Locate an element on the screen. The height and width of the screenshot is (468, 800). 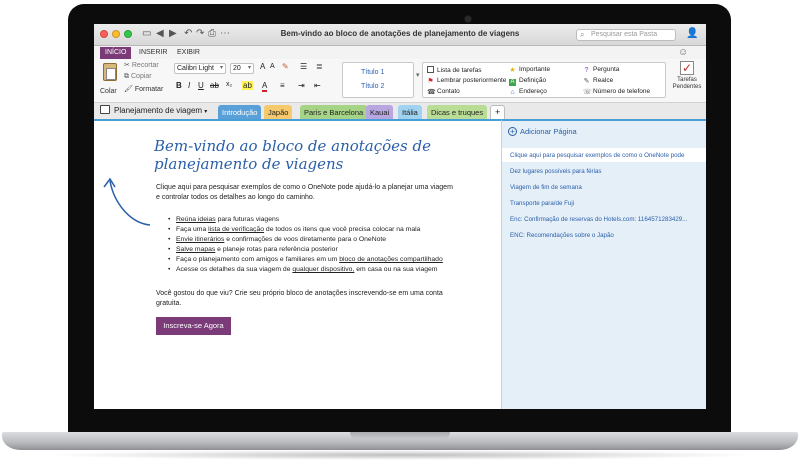
section-tab-introducao: Introdução is located at coordinates (240, 112).